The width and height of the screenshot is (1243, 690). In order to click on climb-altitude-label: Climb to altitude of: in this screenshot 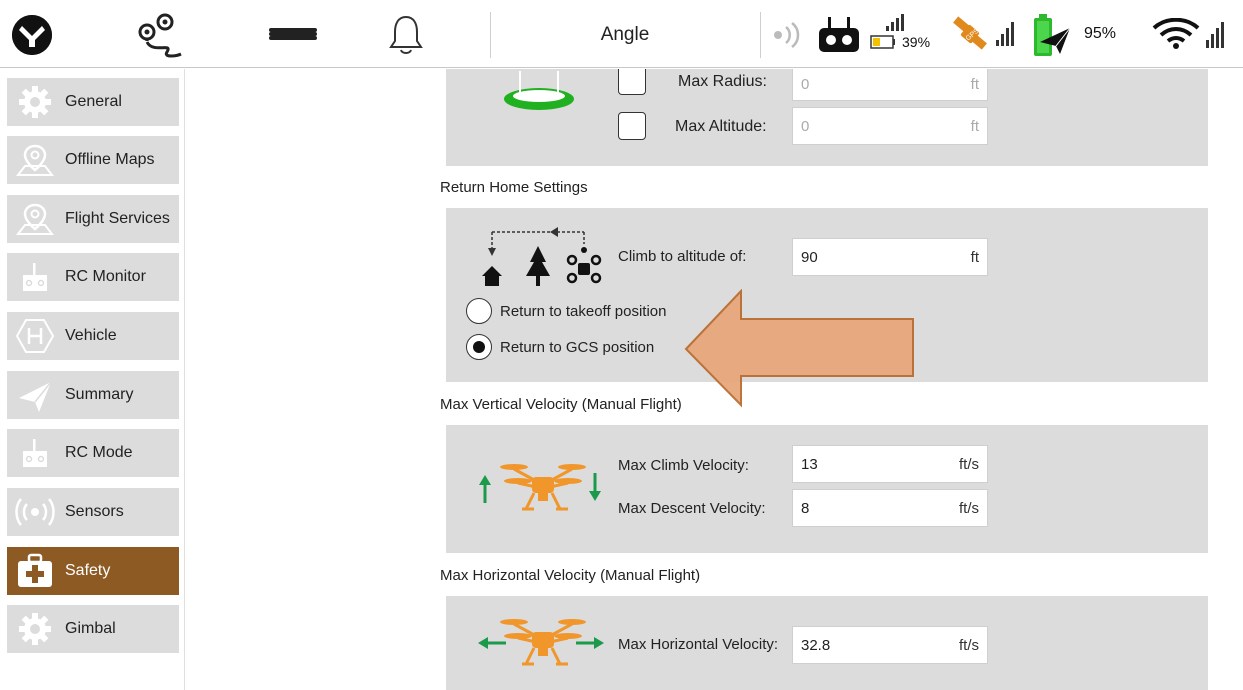, I will do `click(682, 256)`.